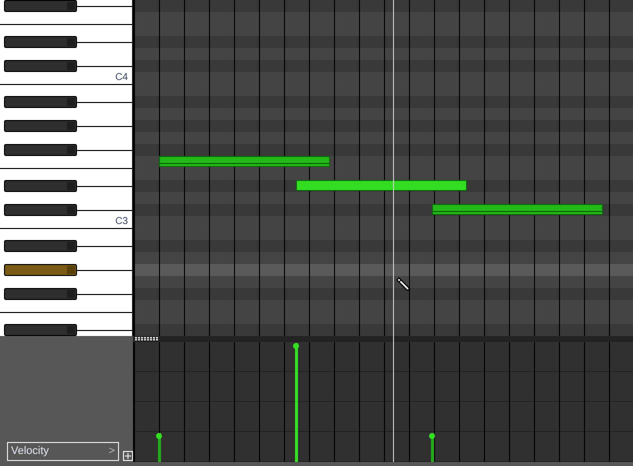 This screenshot has height=466, width=633. I want to click on key-label: C4, so click(121, 78).